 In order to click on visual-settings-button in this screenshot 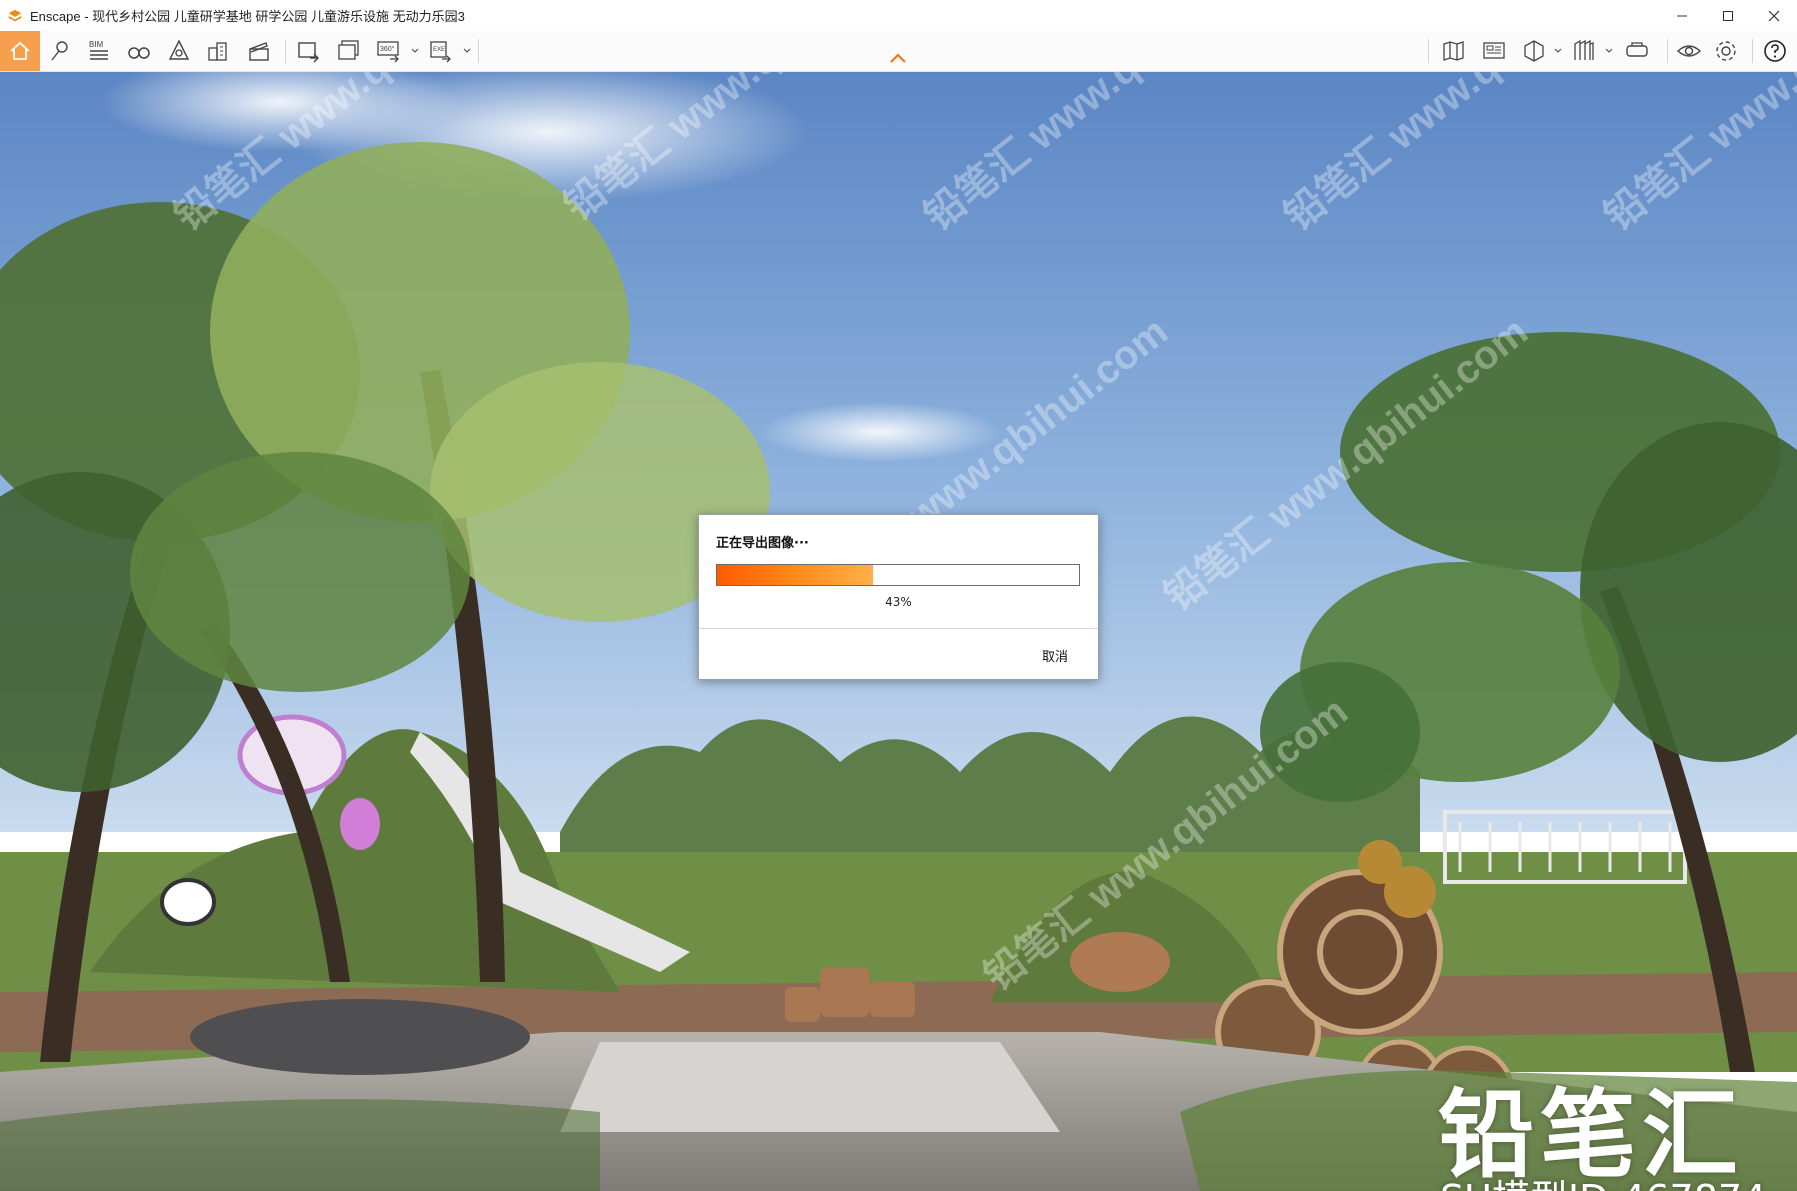, I will do `click(1689, 51)`.